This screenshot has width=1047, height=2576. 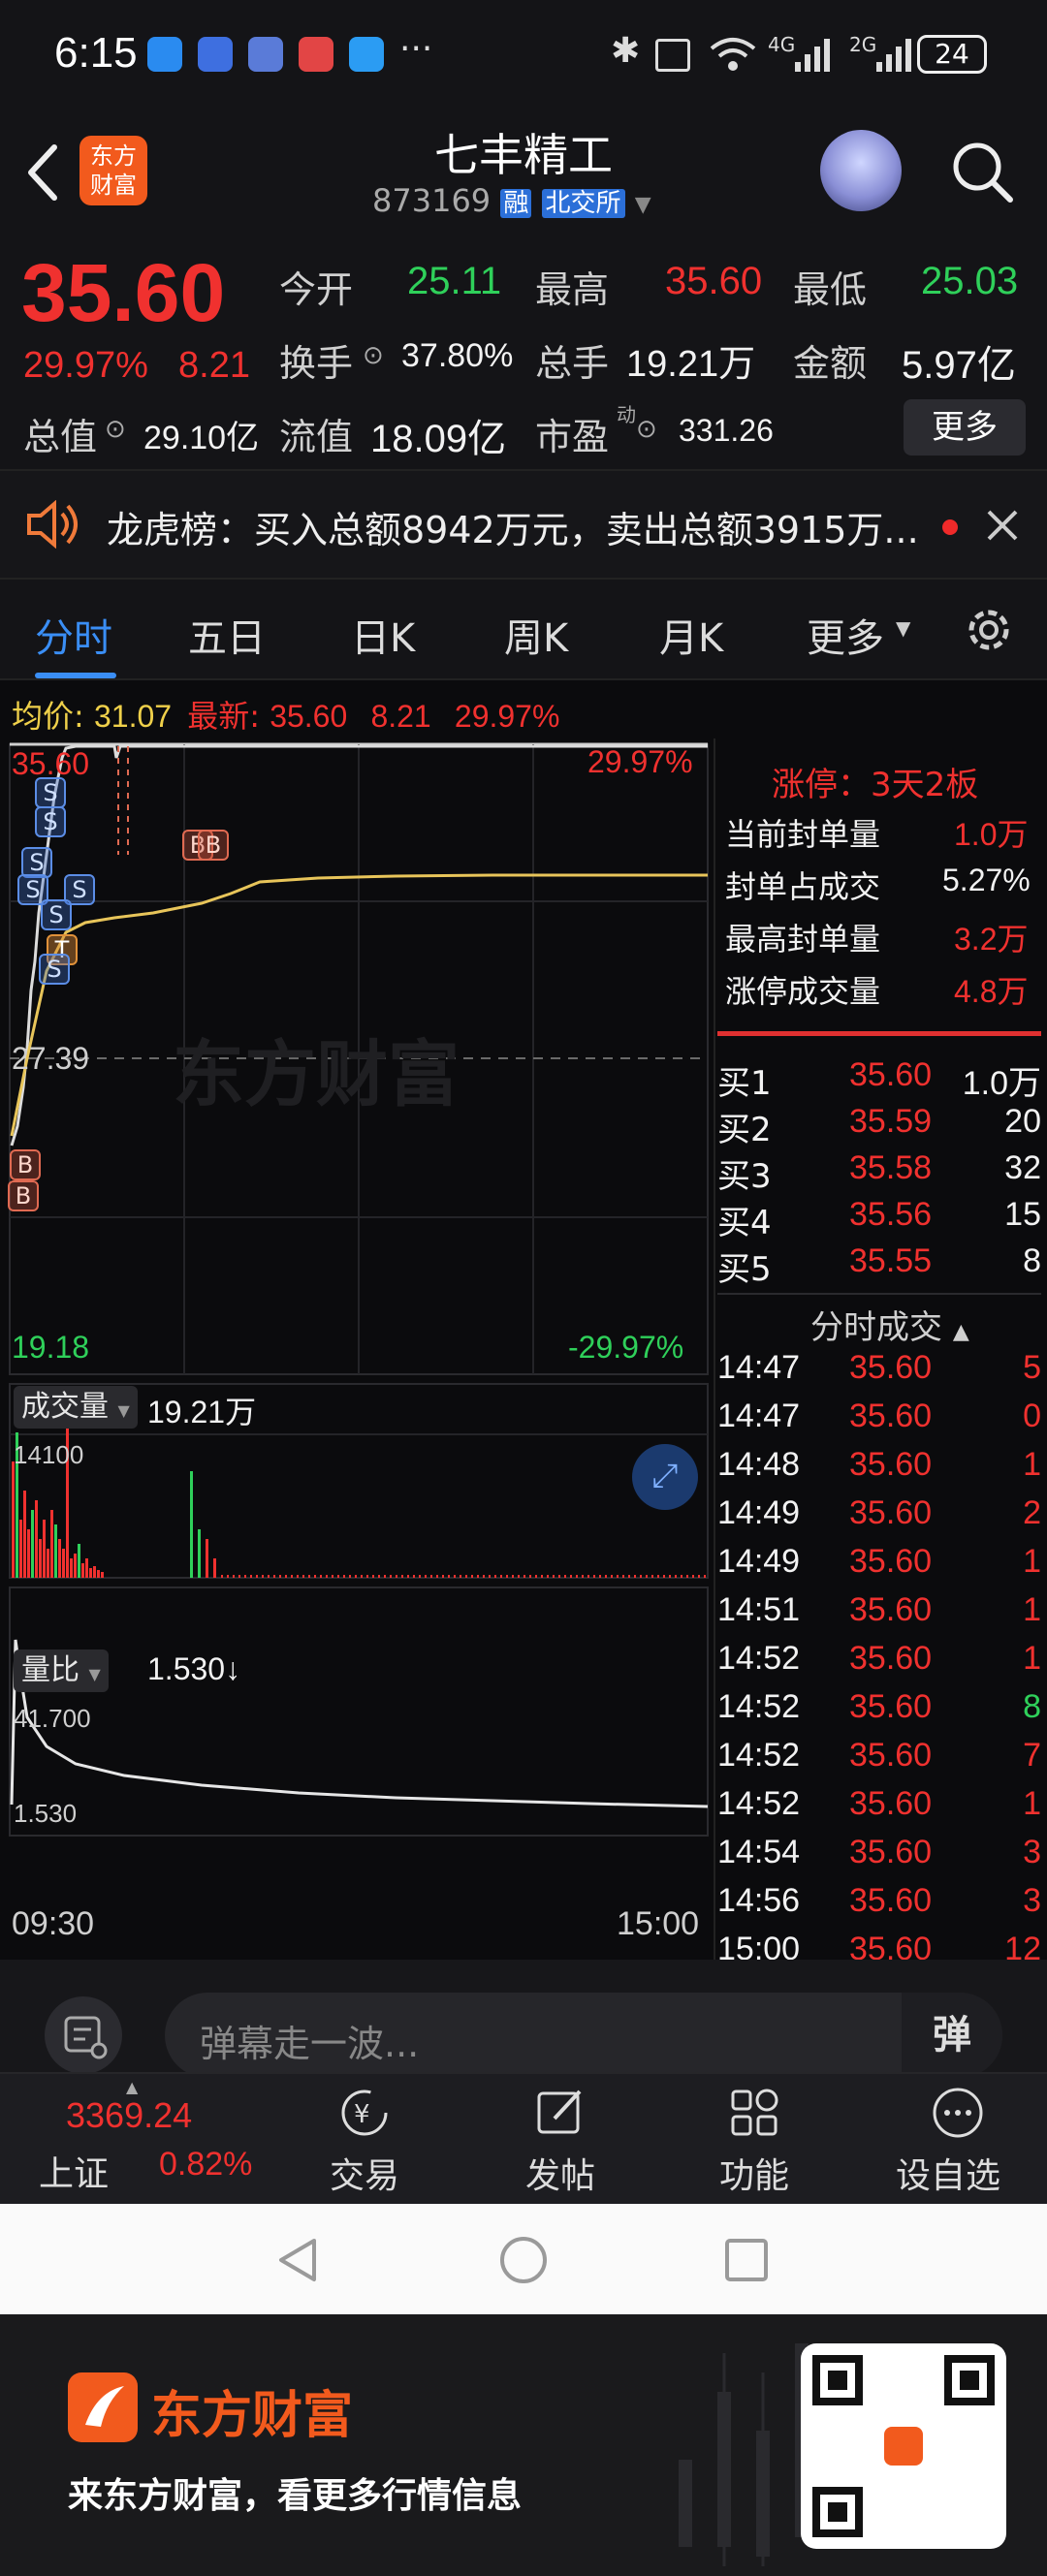 What do you see at coordinates (83, 2035) in the screenshot?
I see `comment-list-icon` at bounding box center [83, 2035].